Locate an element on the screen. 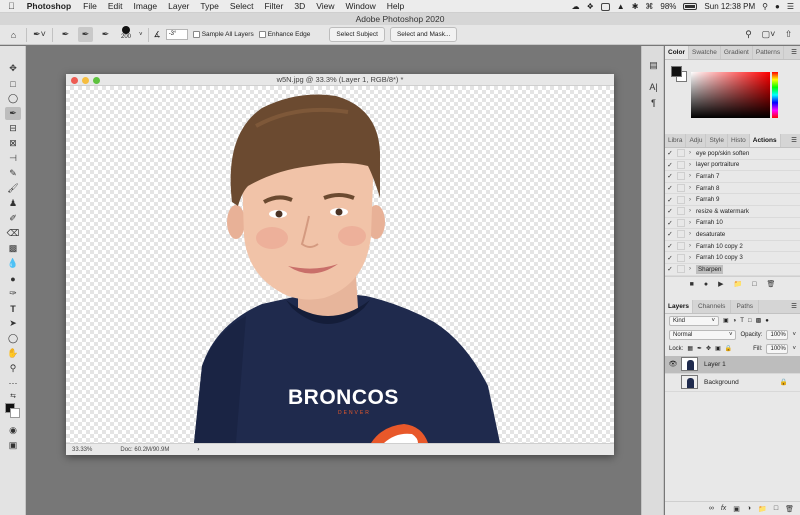 The image size is (800, 515). shape-tool-icon: ◯ is located at coordinates (13, 338).